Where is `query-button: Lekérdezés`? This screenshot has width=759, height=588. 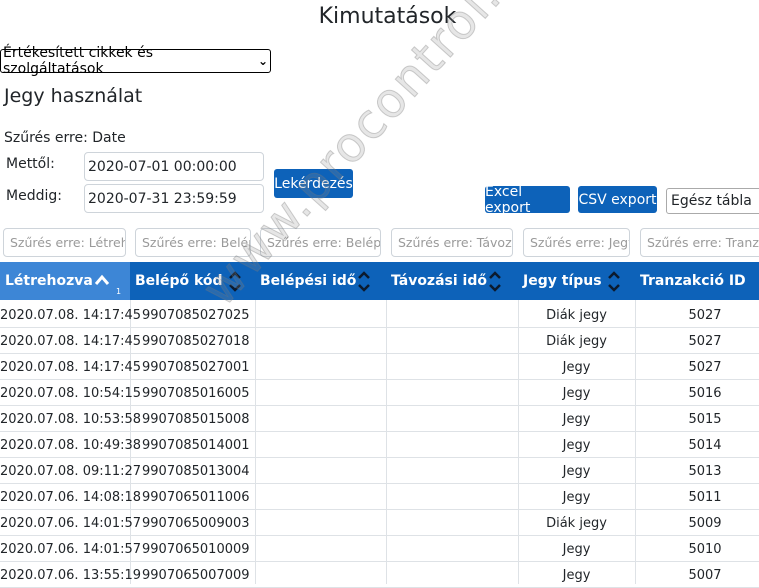
query-button: Lekérdezés is located at coordinates (313, 183).